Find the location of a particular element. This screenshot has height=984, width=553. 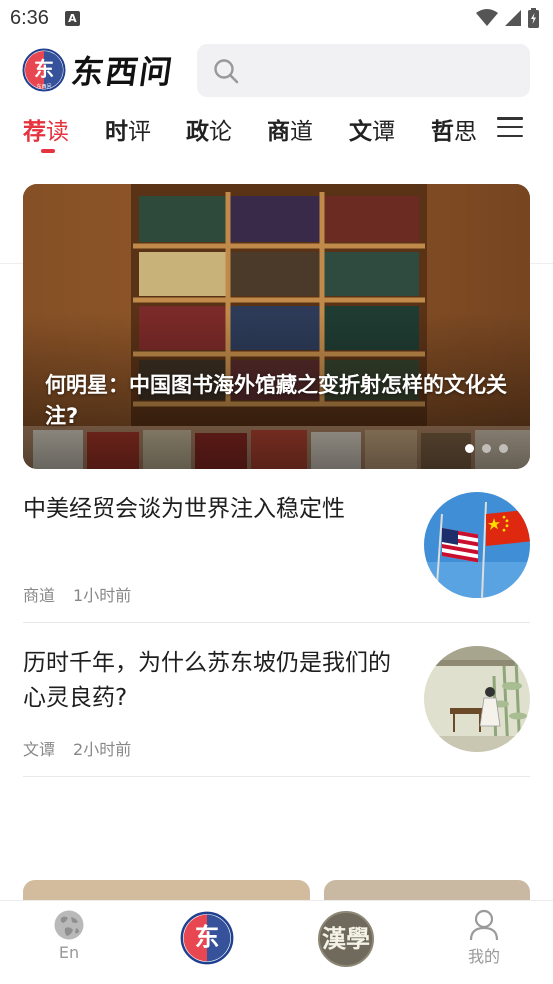

tab-label-first: 商 is located at coordinates (278, 132).